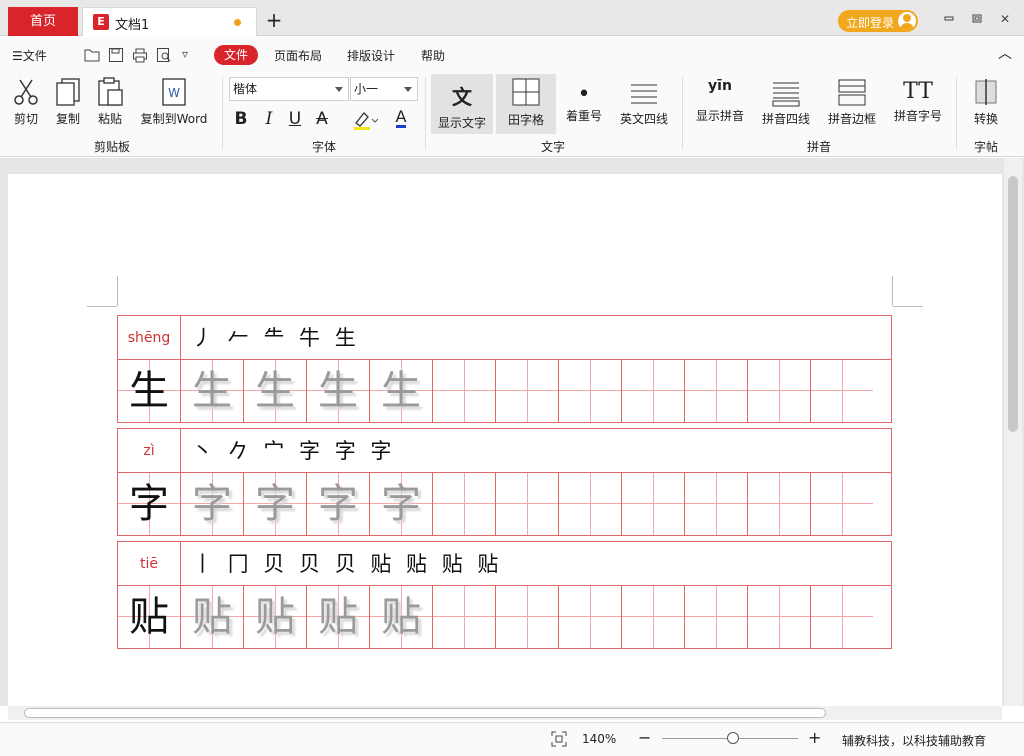 This screenshot has height=756, width=1024. I want to click on paste-button: 粘贴, so click(110, 102).